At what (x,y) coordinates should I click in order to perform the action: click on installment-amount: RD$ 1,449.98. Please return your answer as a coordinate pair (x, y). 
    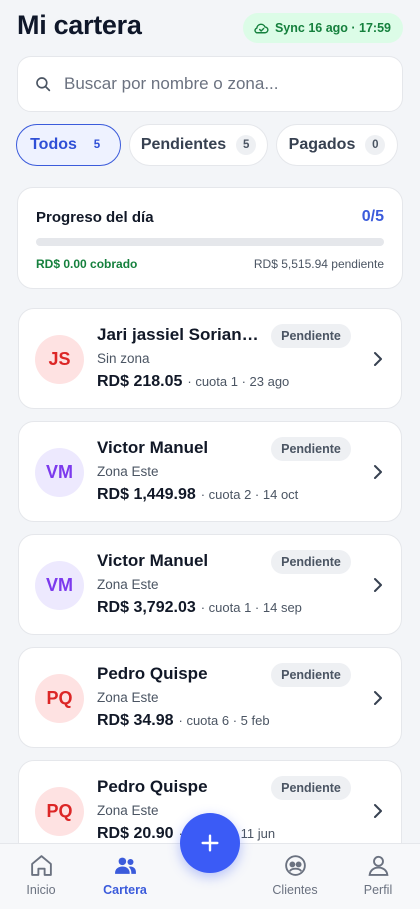
    Looking at the image, I should click on (146, 494).